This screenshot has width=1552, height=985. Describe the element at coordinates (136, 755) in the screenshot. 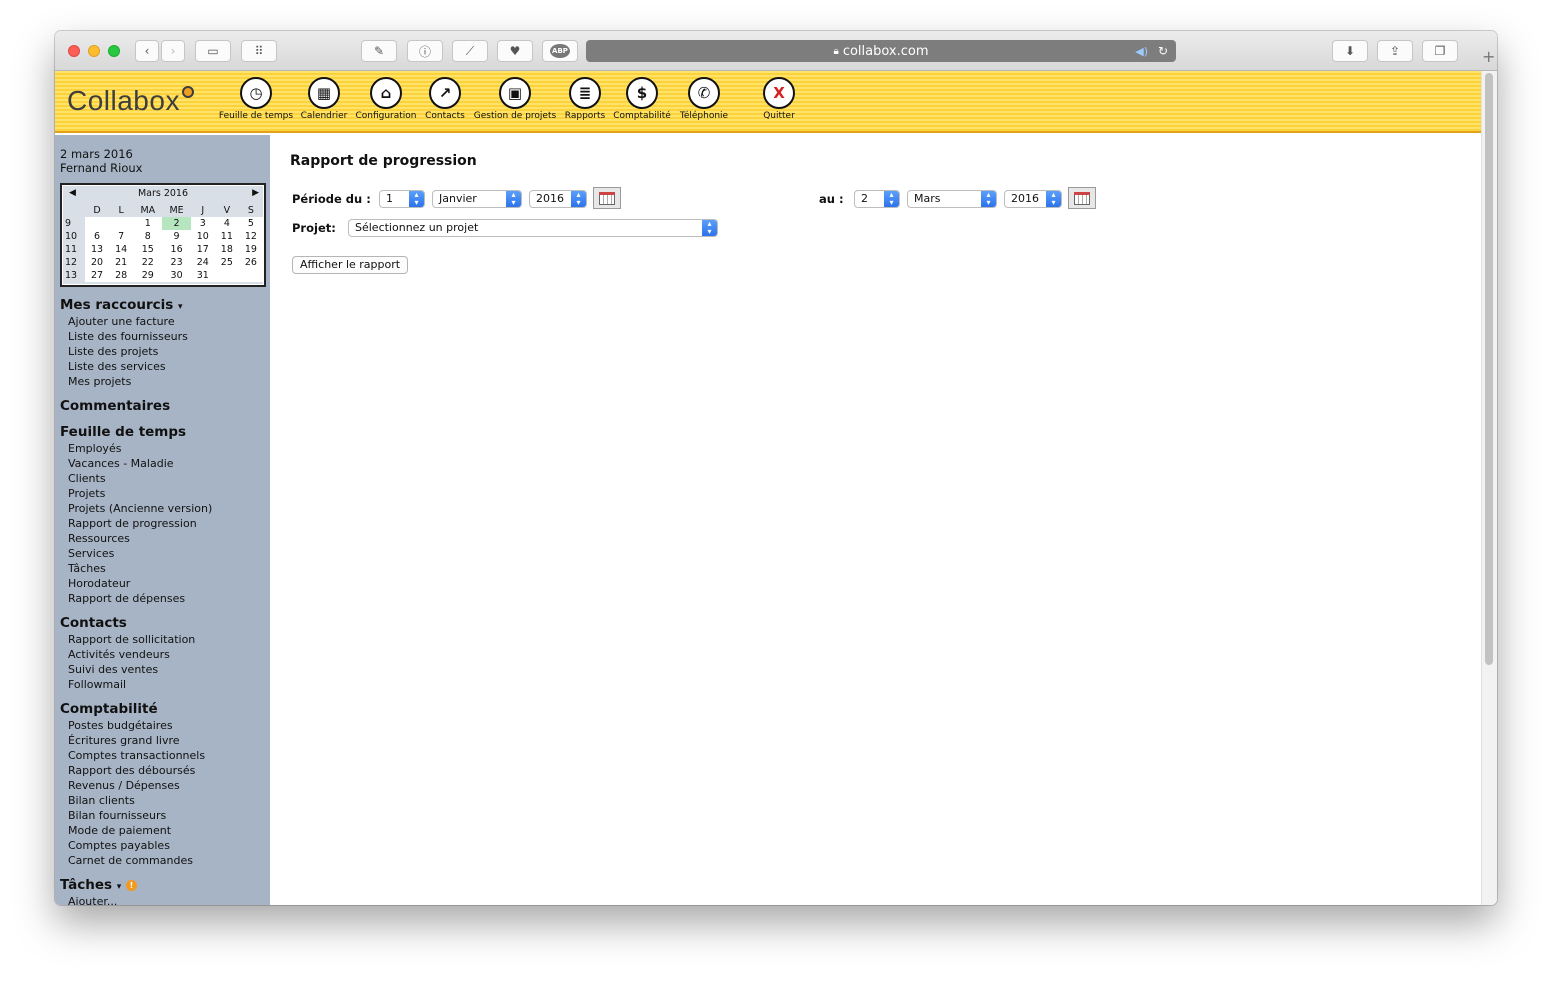

I see `sidebar-link-comptes-transactionnels: Comptes transactionnels` at that location.